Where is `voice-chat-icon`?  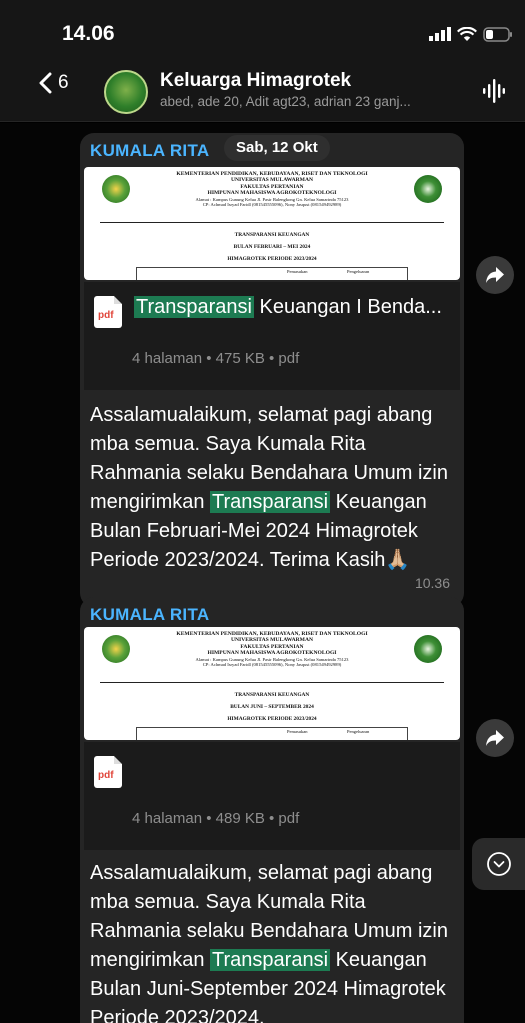
voice-chat-icon is located at coordinates (494, 91).